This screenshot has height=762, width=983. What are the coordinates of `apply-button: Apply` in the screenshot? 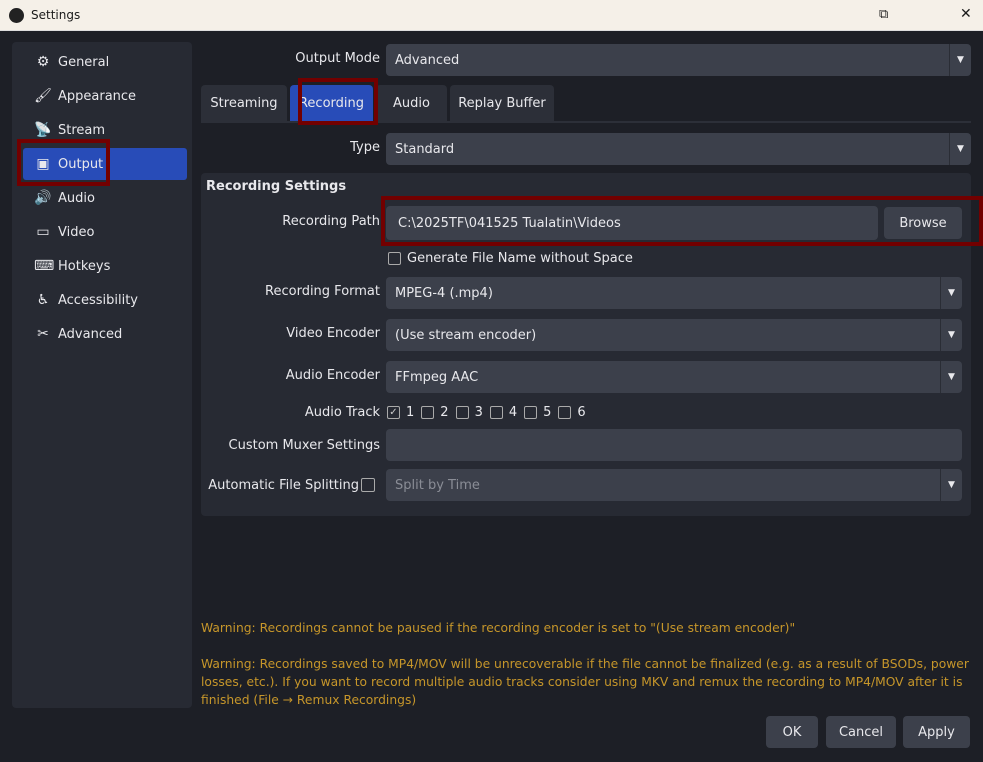 It's located at (936, 732).